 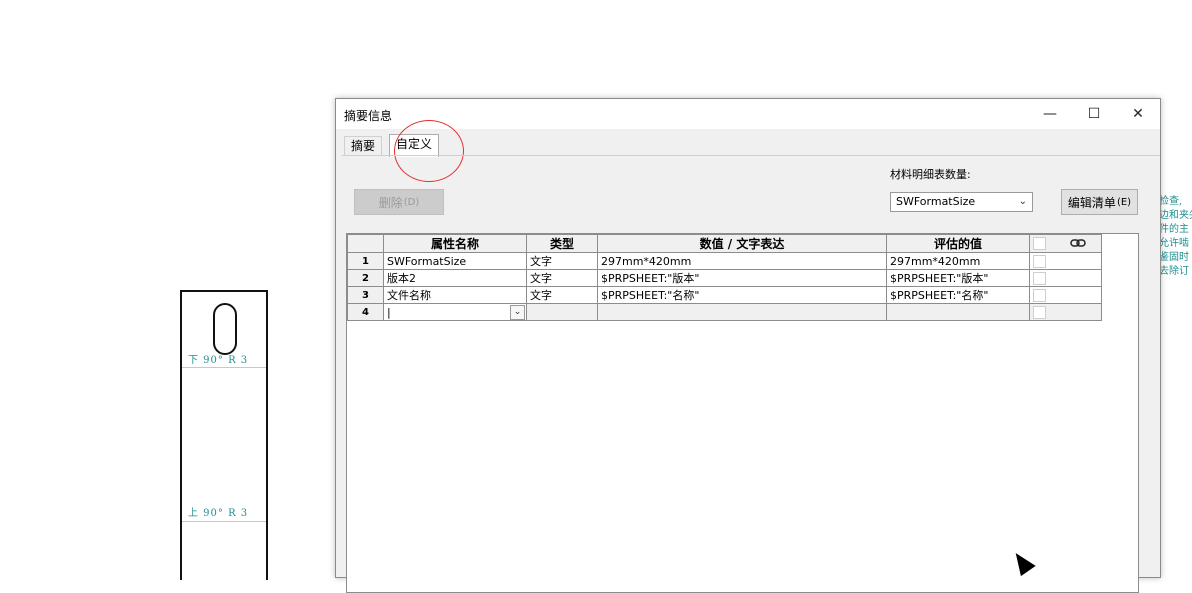 I want to click on delete-button-accel: (D), so click(x=411, y=202).